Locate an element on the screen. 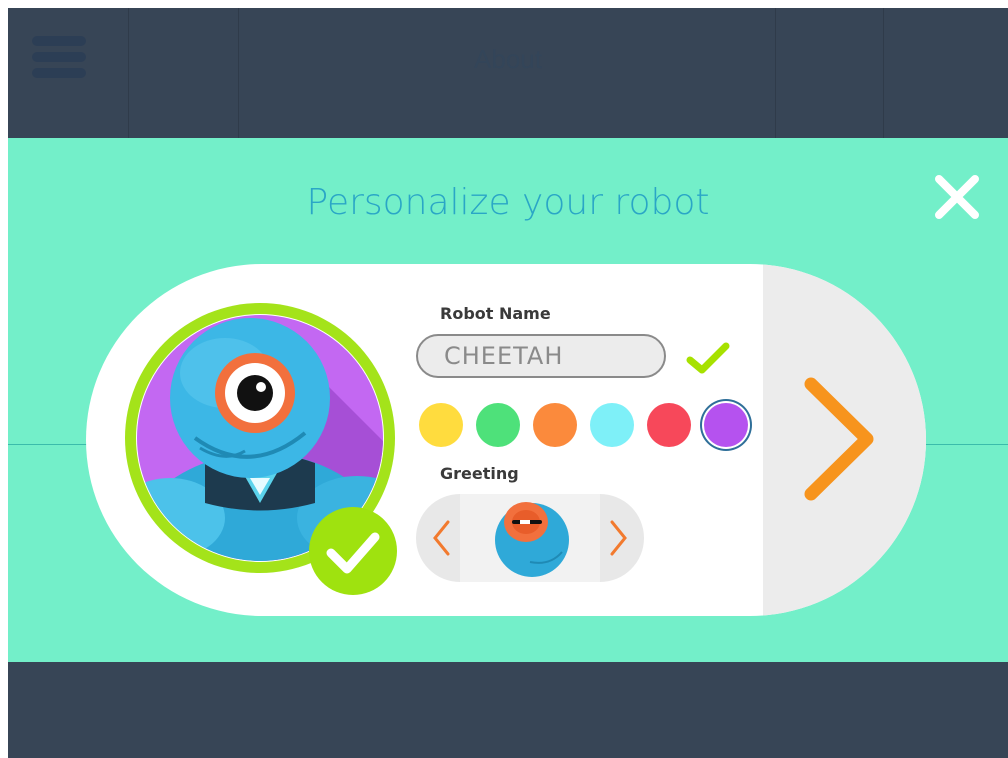 The height and width of the screenshot is (758, 1008). checkmark-icon is located at coordinates (708, 358).